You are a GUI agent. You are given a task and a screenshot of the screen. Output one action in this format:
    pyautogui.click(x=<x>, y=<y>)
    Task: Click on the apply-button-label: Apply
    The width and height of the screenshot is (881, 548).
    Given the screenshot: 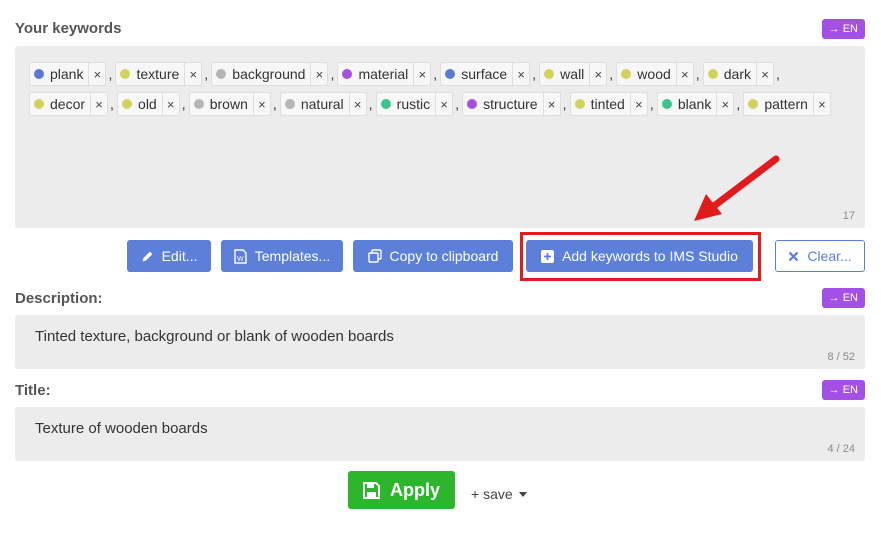 What is the action you would take?
    pyautogui.click(x=414, y=489)
    